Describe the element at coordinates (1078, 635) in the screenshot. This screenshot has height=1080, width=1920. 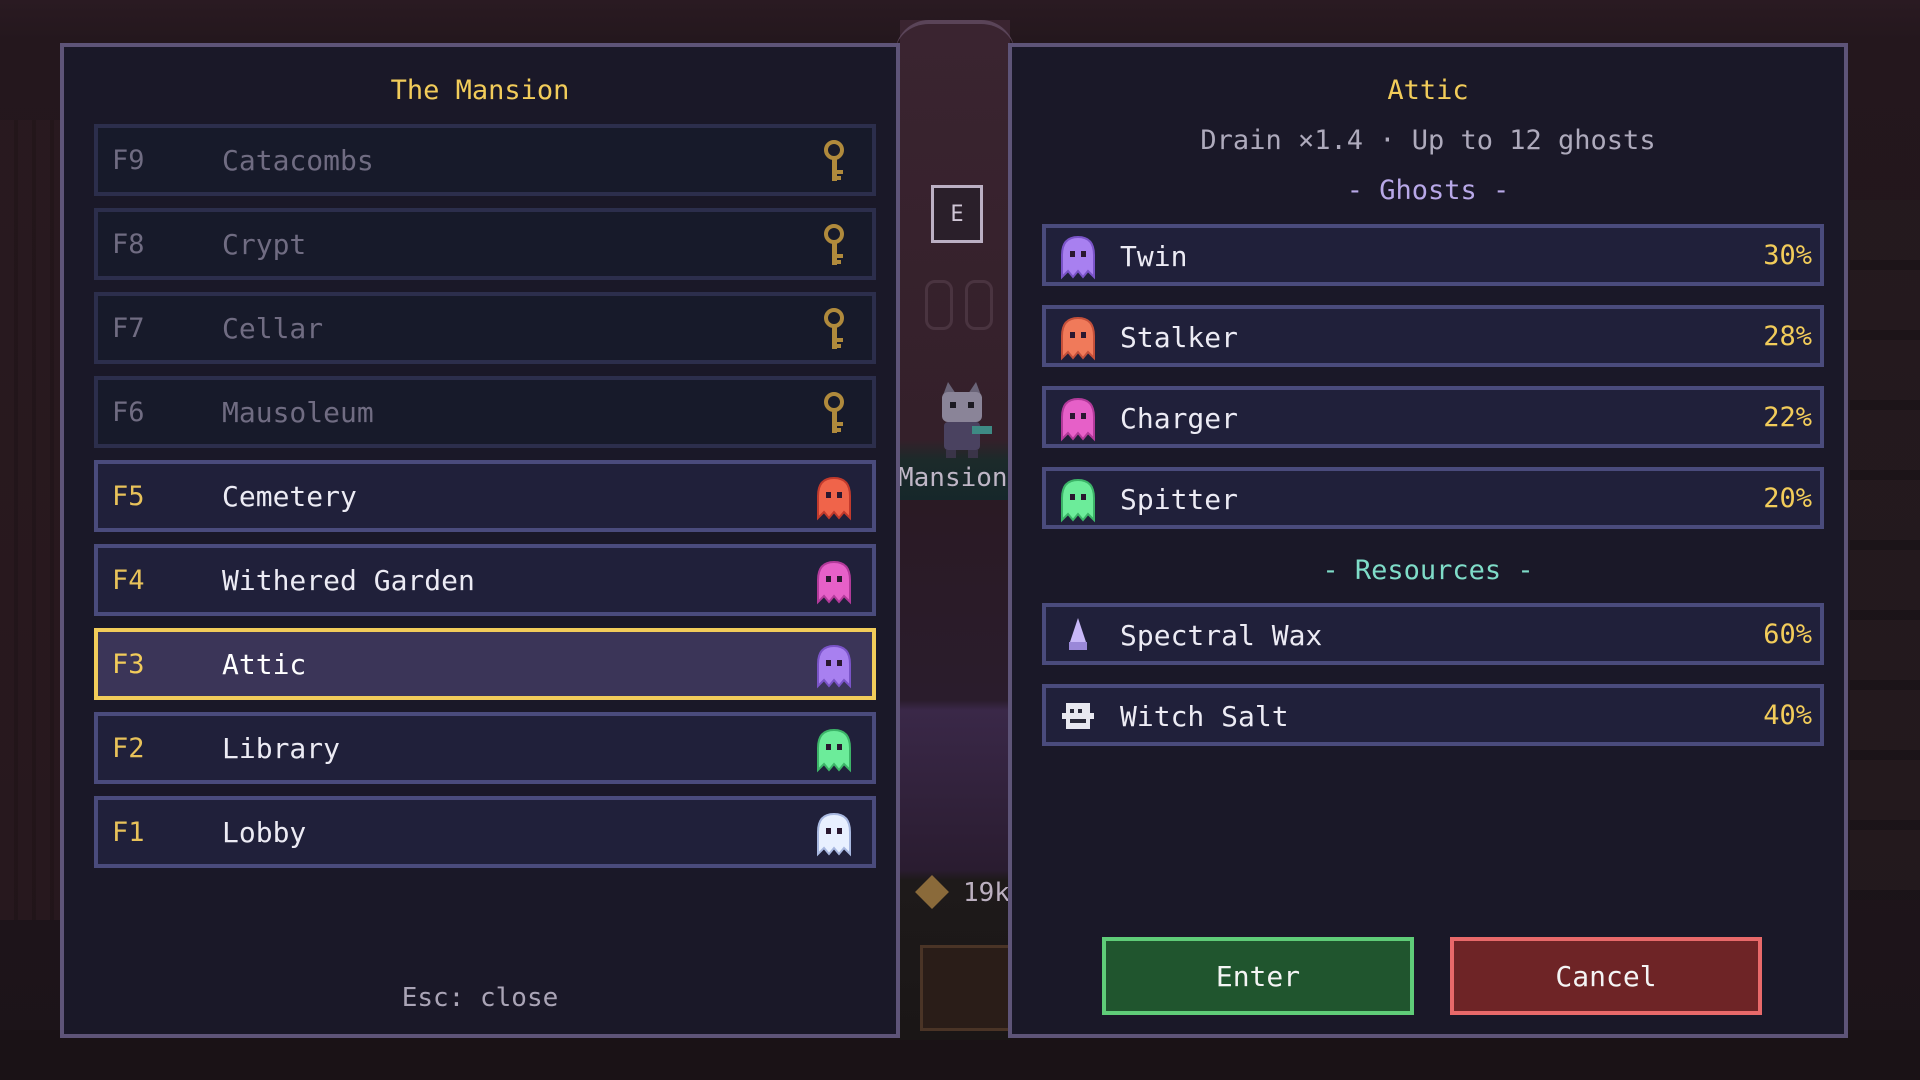
I see `wax-icon` at that location.